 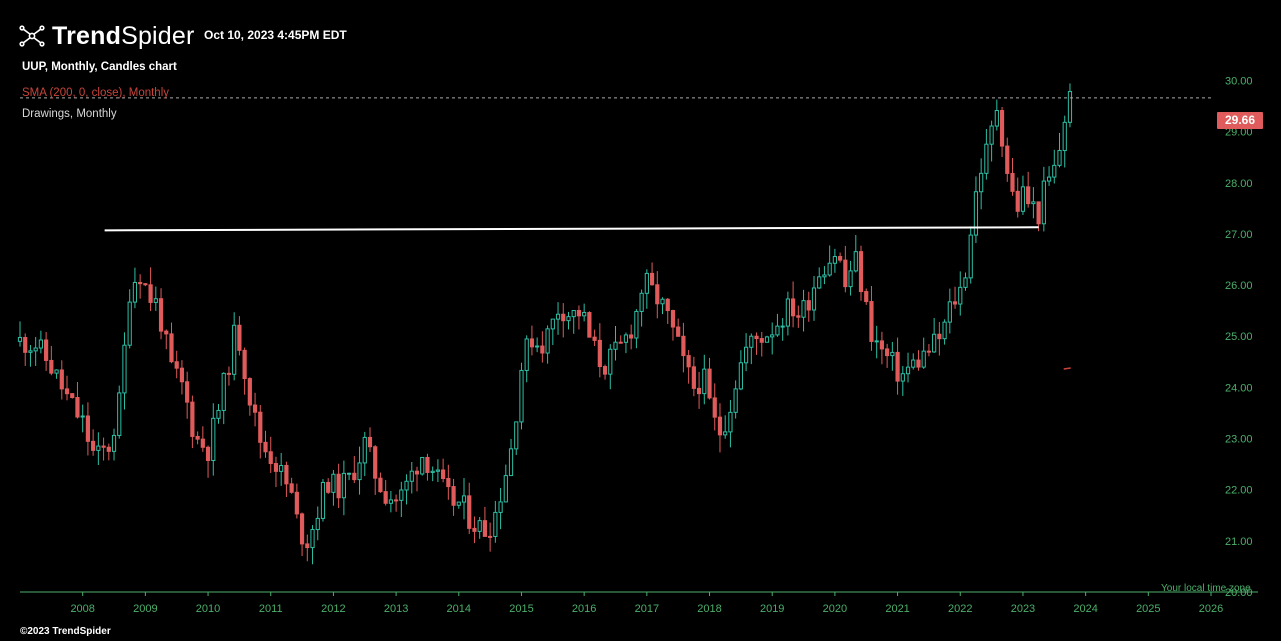 What do you see at coordinates (571, 229) in the screenshot?
I see `trendline-drawing` at bounding box center [571, 229].